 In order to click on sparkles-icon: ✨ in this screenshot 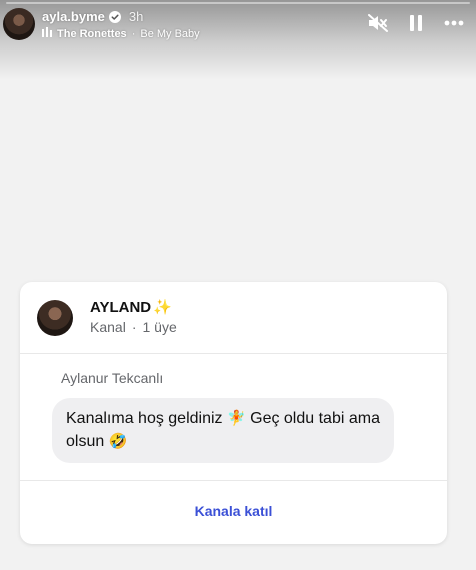, I will do `click(162, 307)`.